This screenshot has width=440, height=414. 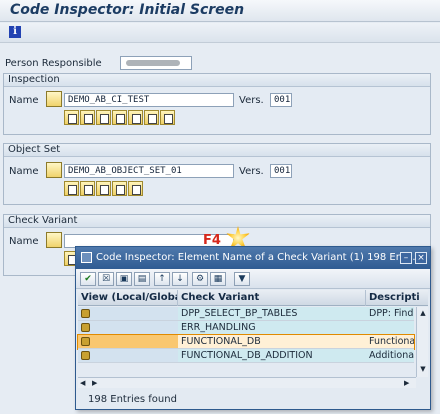 I want to click on description-cell, so click(x=390, y=327).